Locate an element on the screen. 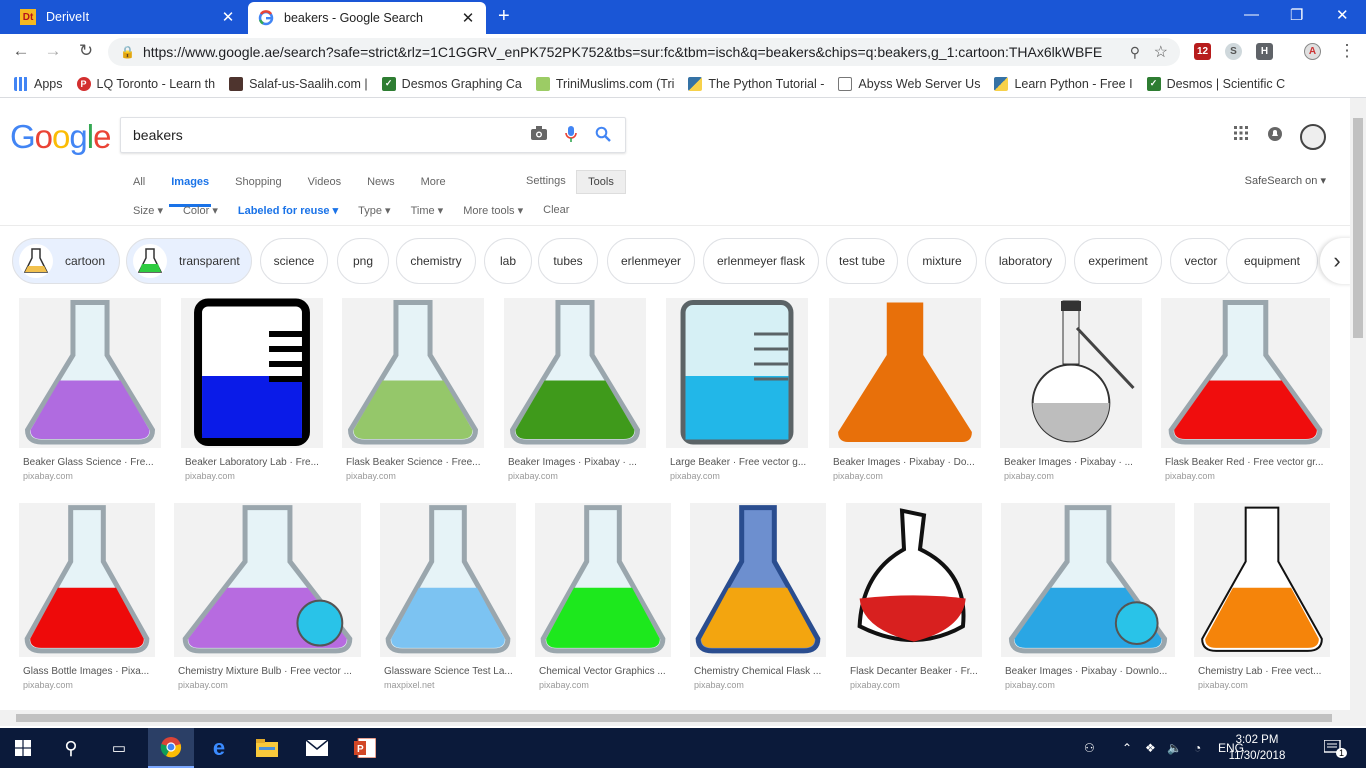 The width and height of the screenshot is (1366, 768). tools-button: Tools is located at coordinates (601, 182).